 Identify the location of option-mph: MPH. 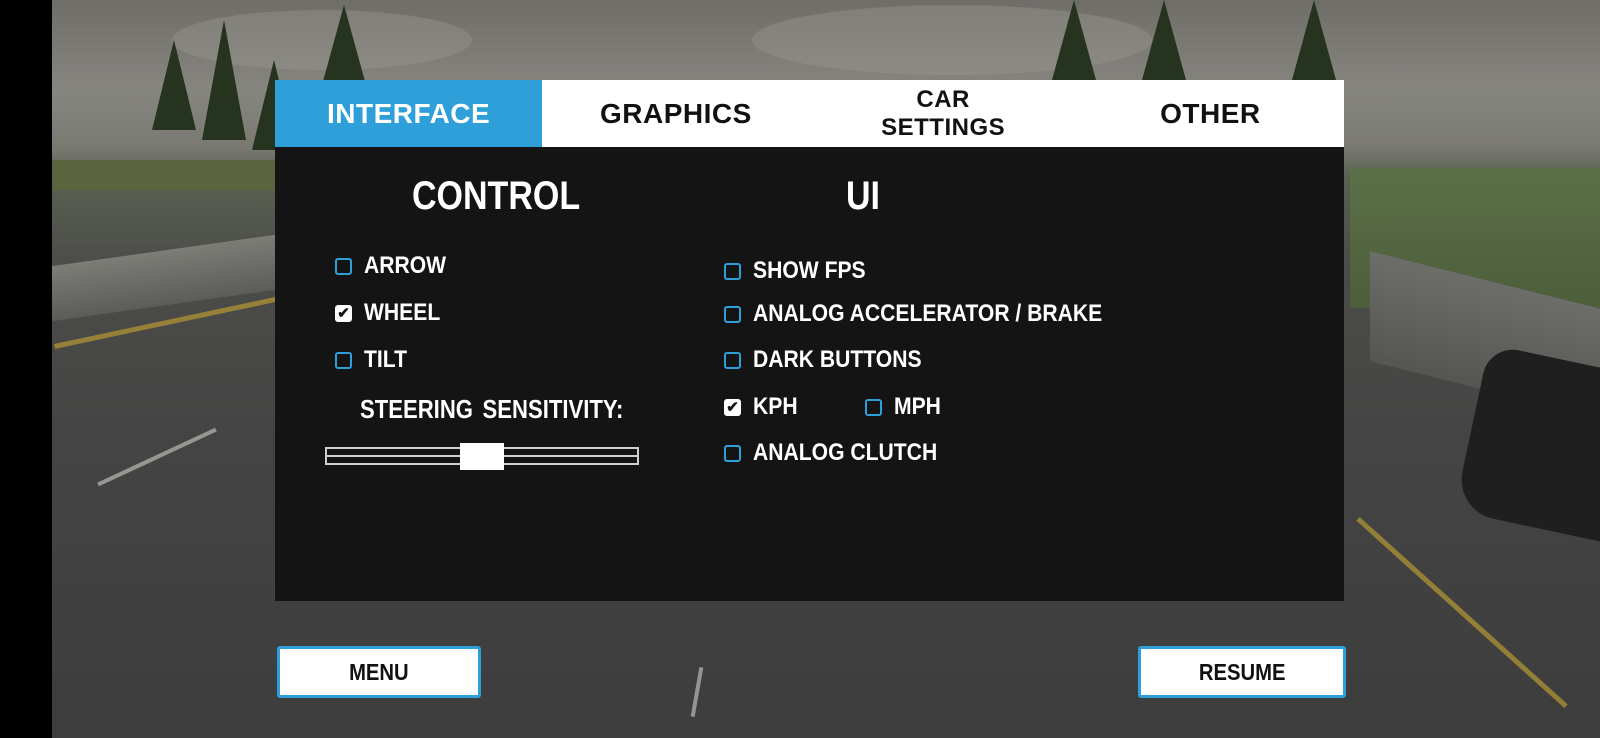
(906, 407).